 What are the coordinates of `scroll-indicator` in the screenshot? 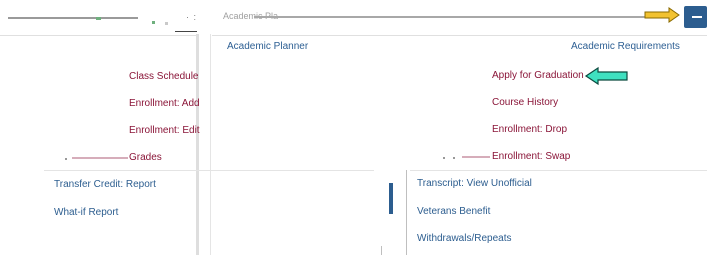 It's located at (391, 198).